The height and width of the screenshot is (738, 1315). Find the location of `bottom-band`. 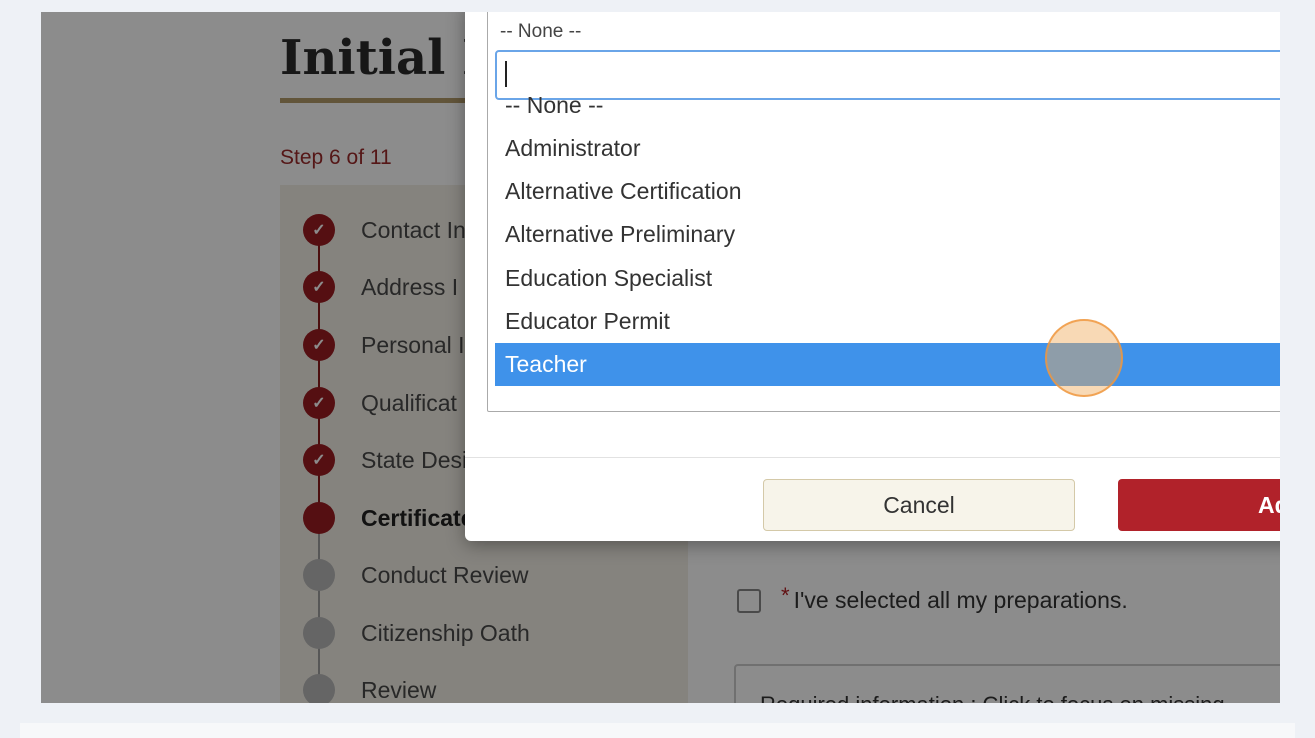

bottom-band is located at coordinates (657, 730).